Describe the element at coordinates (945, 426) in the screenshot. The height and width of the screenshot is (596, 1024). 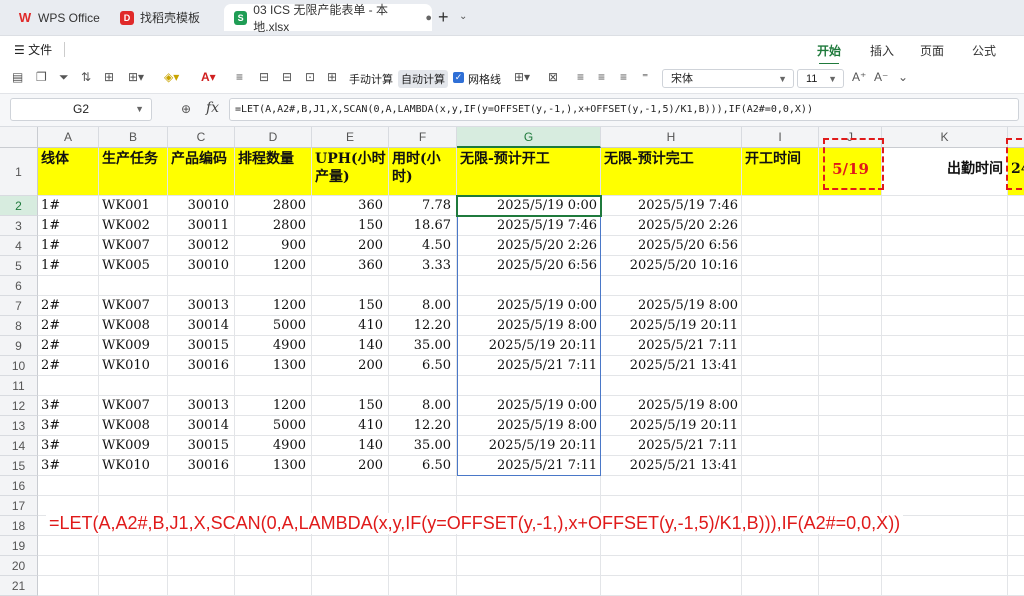
I see `cell-K13` at that location.